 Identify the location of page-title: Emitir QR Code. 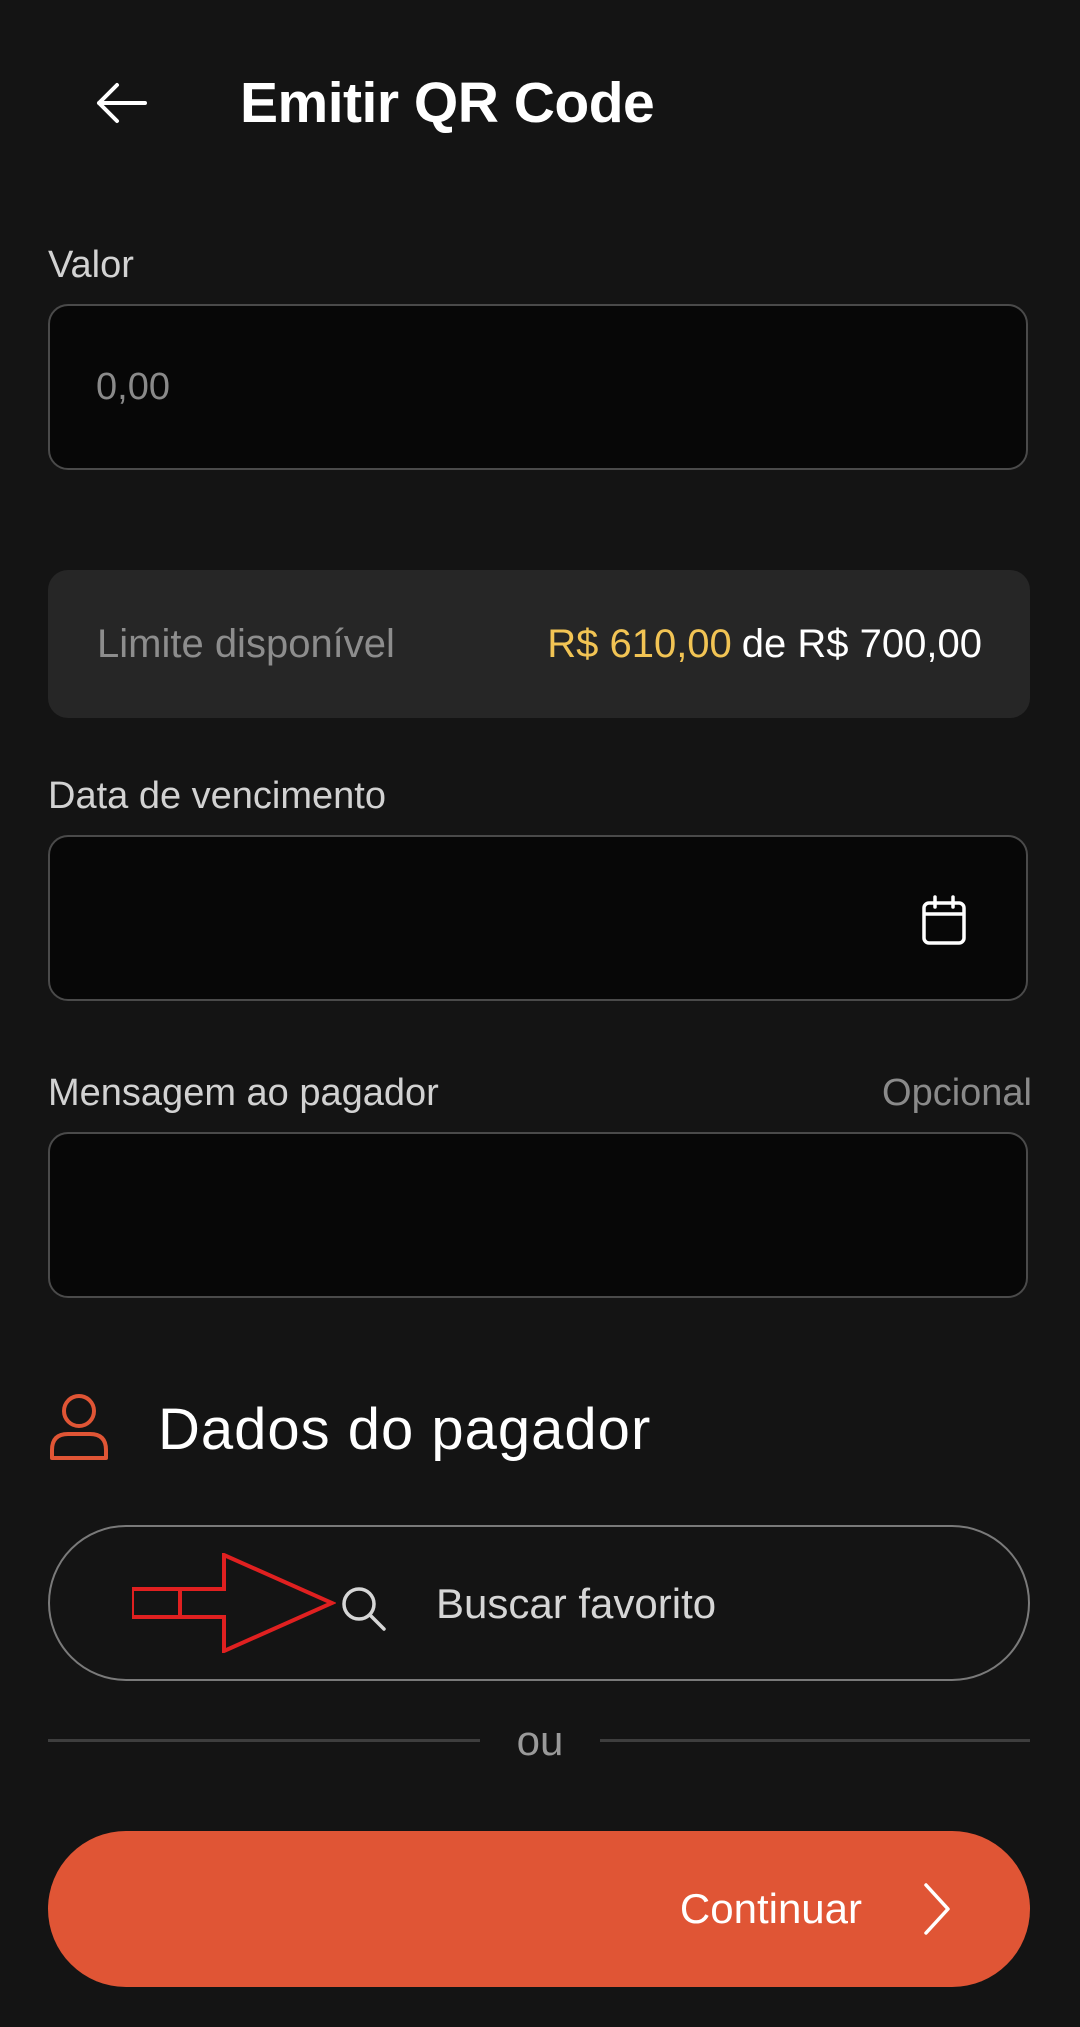
(447, 103).